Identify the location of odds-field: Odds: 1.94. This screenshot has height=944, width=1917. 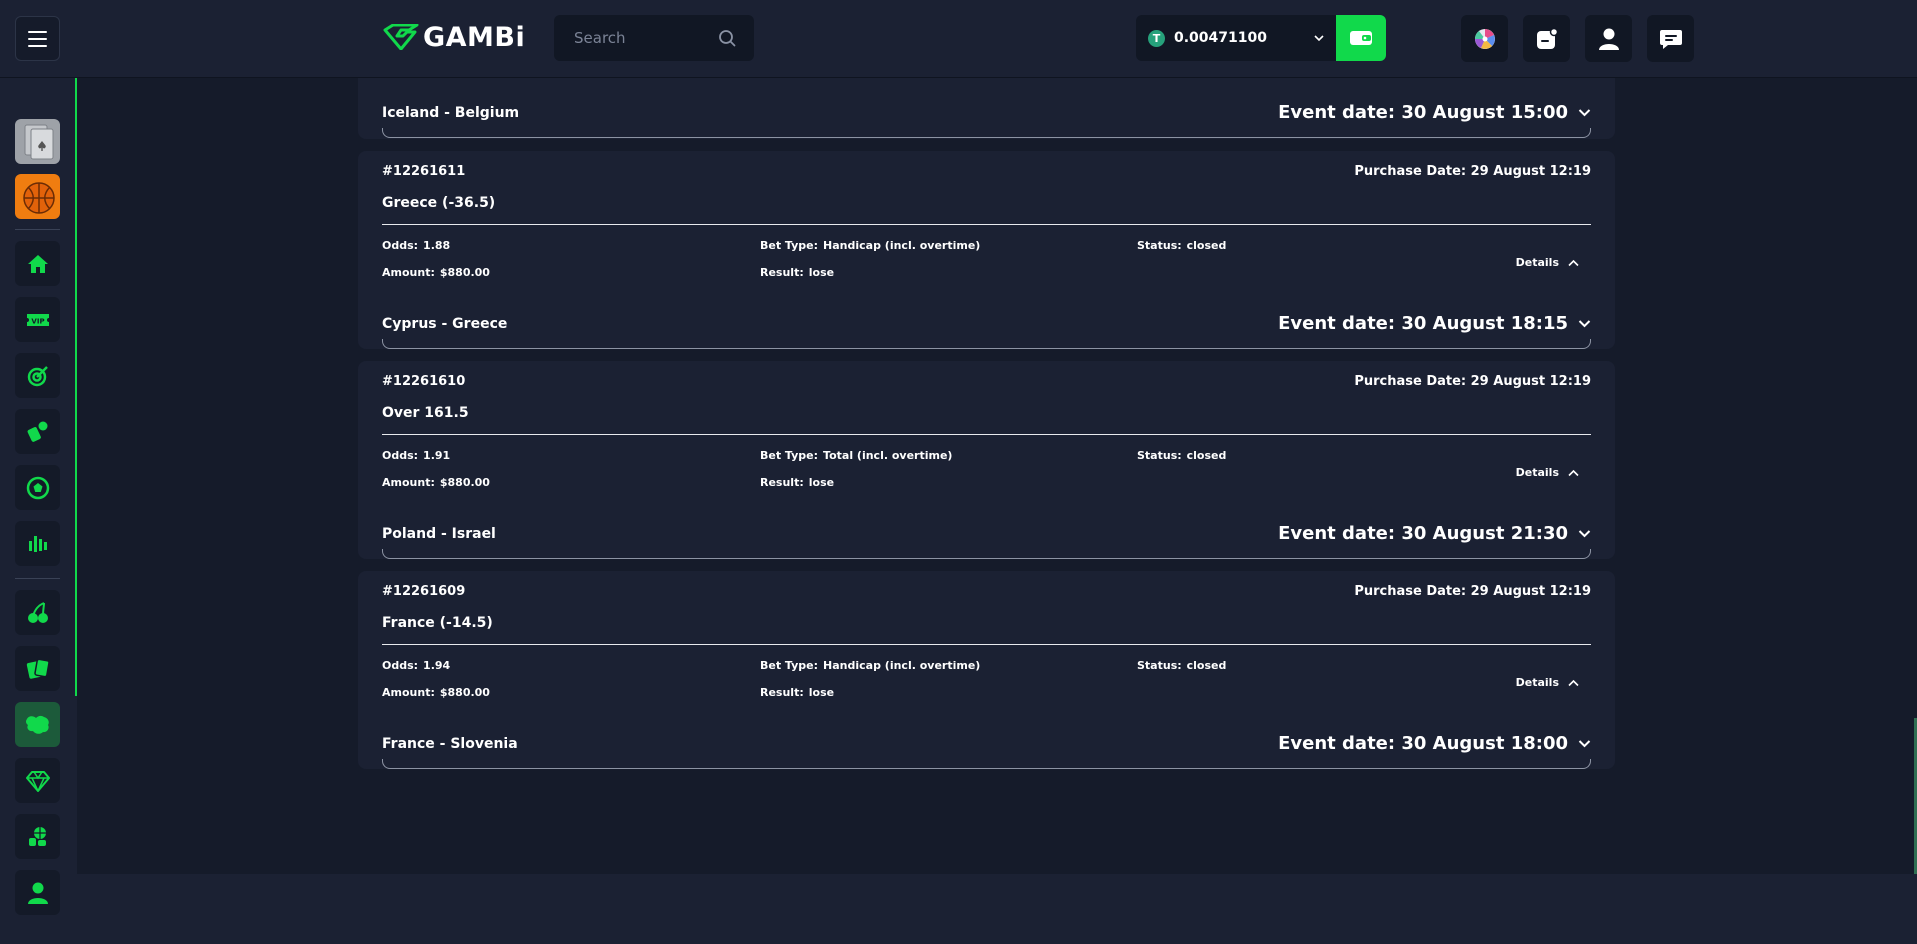
(416, 665).